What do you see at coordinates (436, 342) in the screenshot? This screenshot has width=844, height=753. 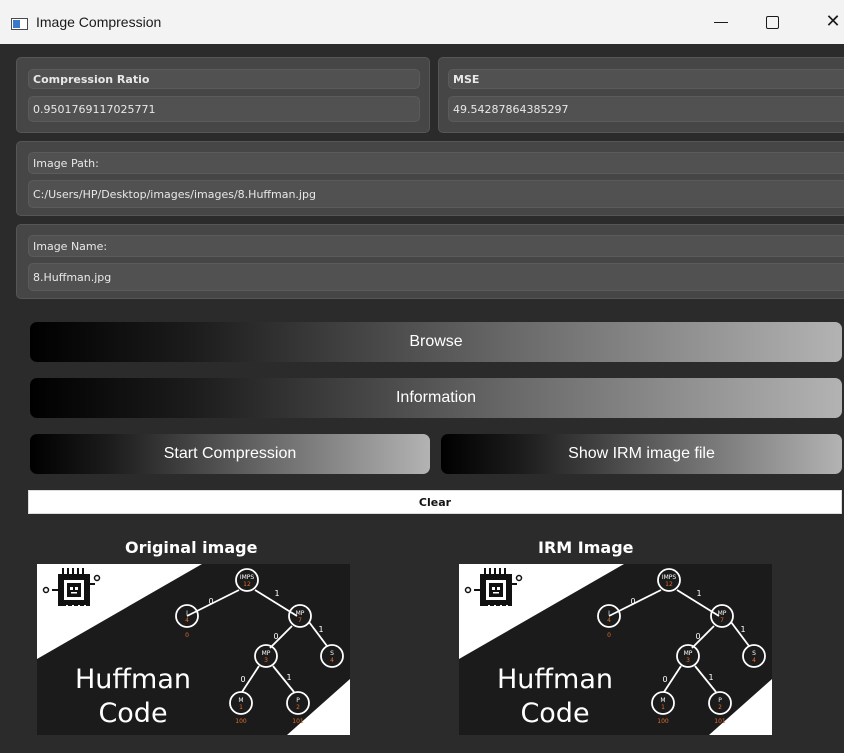 I see `browse-button: Browse` at bounding box center [436, 342].